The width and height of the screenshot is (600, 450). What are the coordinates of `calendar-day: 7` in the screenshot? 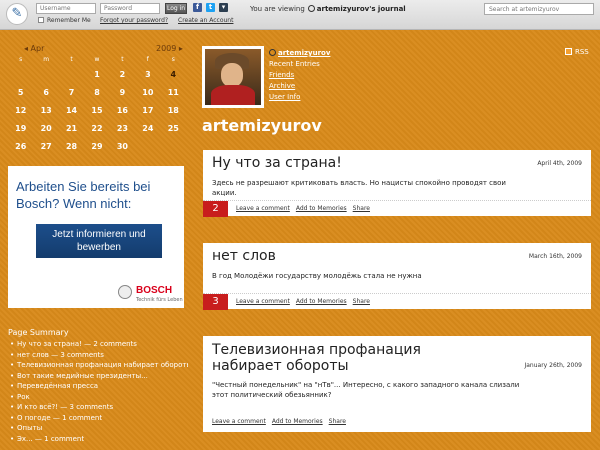 It's located at (71, 92).